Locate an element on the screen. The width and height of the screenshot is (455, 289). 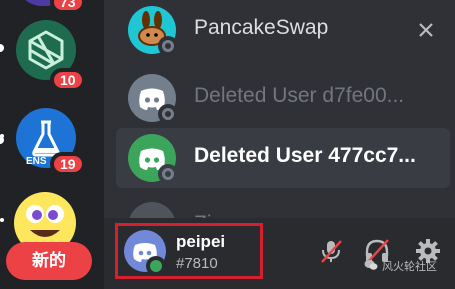
wechat-icon is located at coordinates (371, 265).